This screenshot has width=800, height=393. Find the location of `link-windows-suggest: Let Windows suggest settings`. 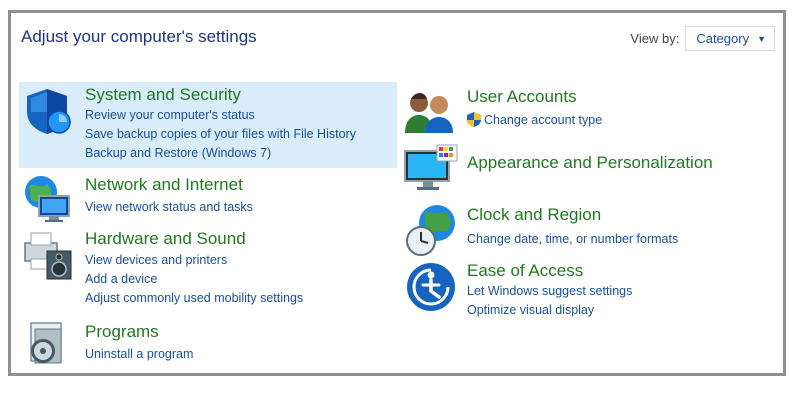

link-windows-suggest: Let Windows suggest settings is located at coordinates (549, 291).